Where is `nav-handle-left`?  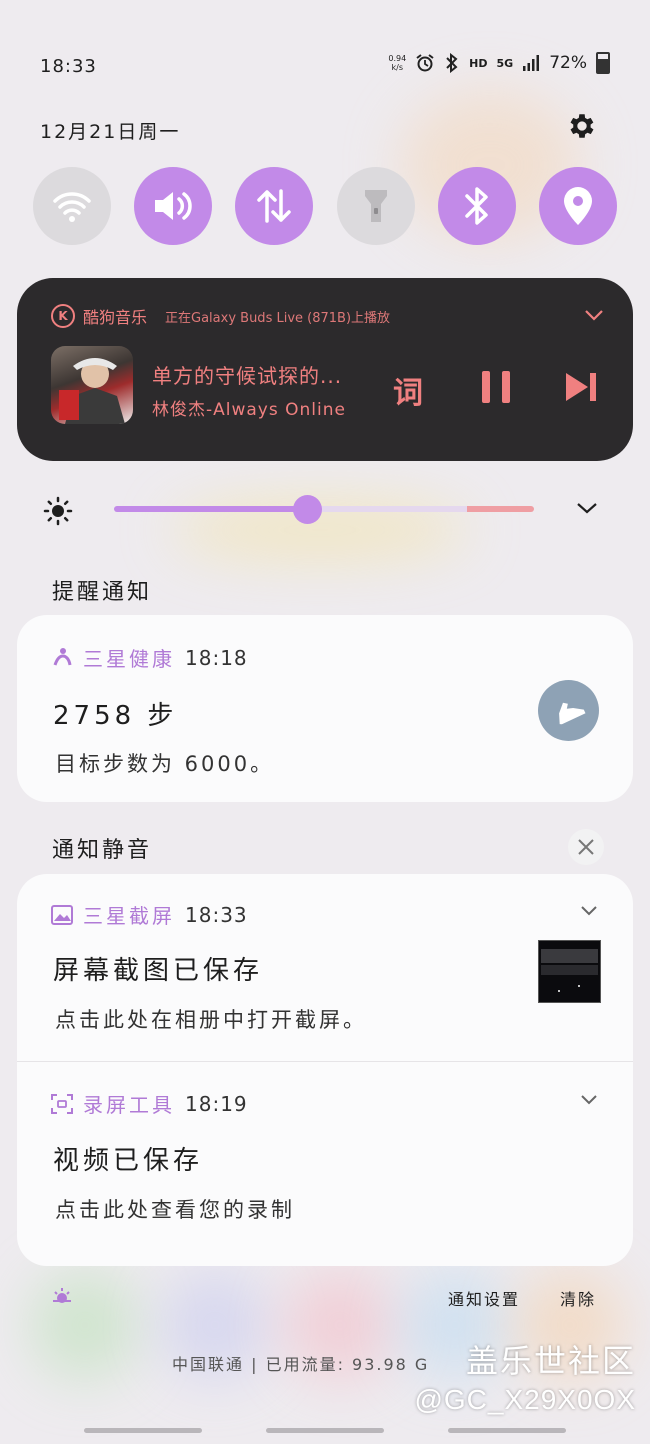 nav-handle-left is located at coordinates (143, 1430).